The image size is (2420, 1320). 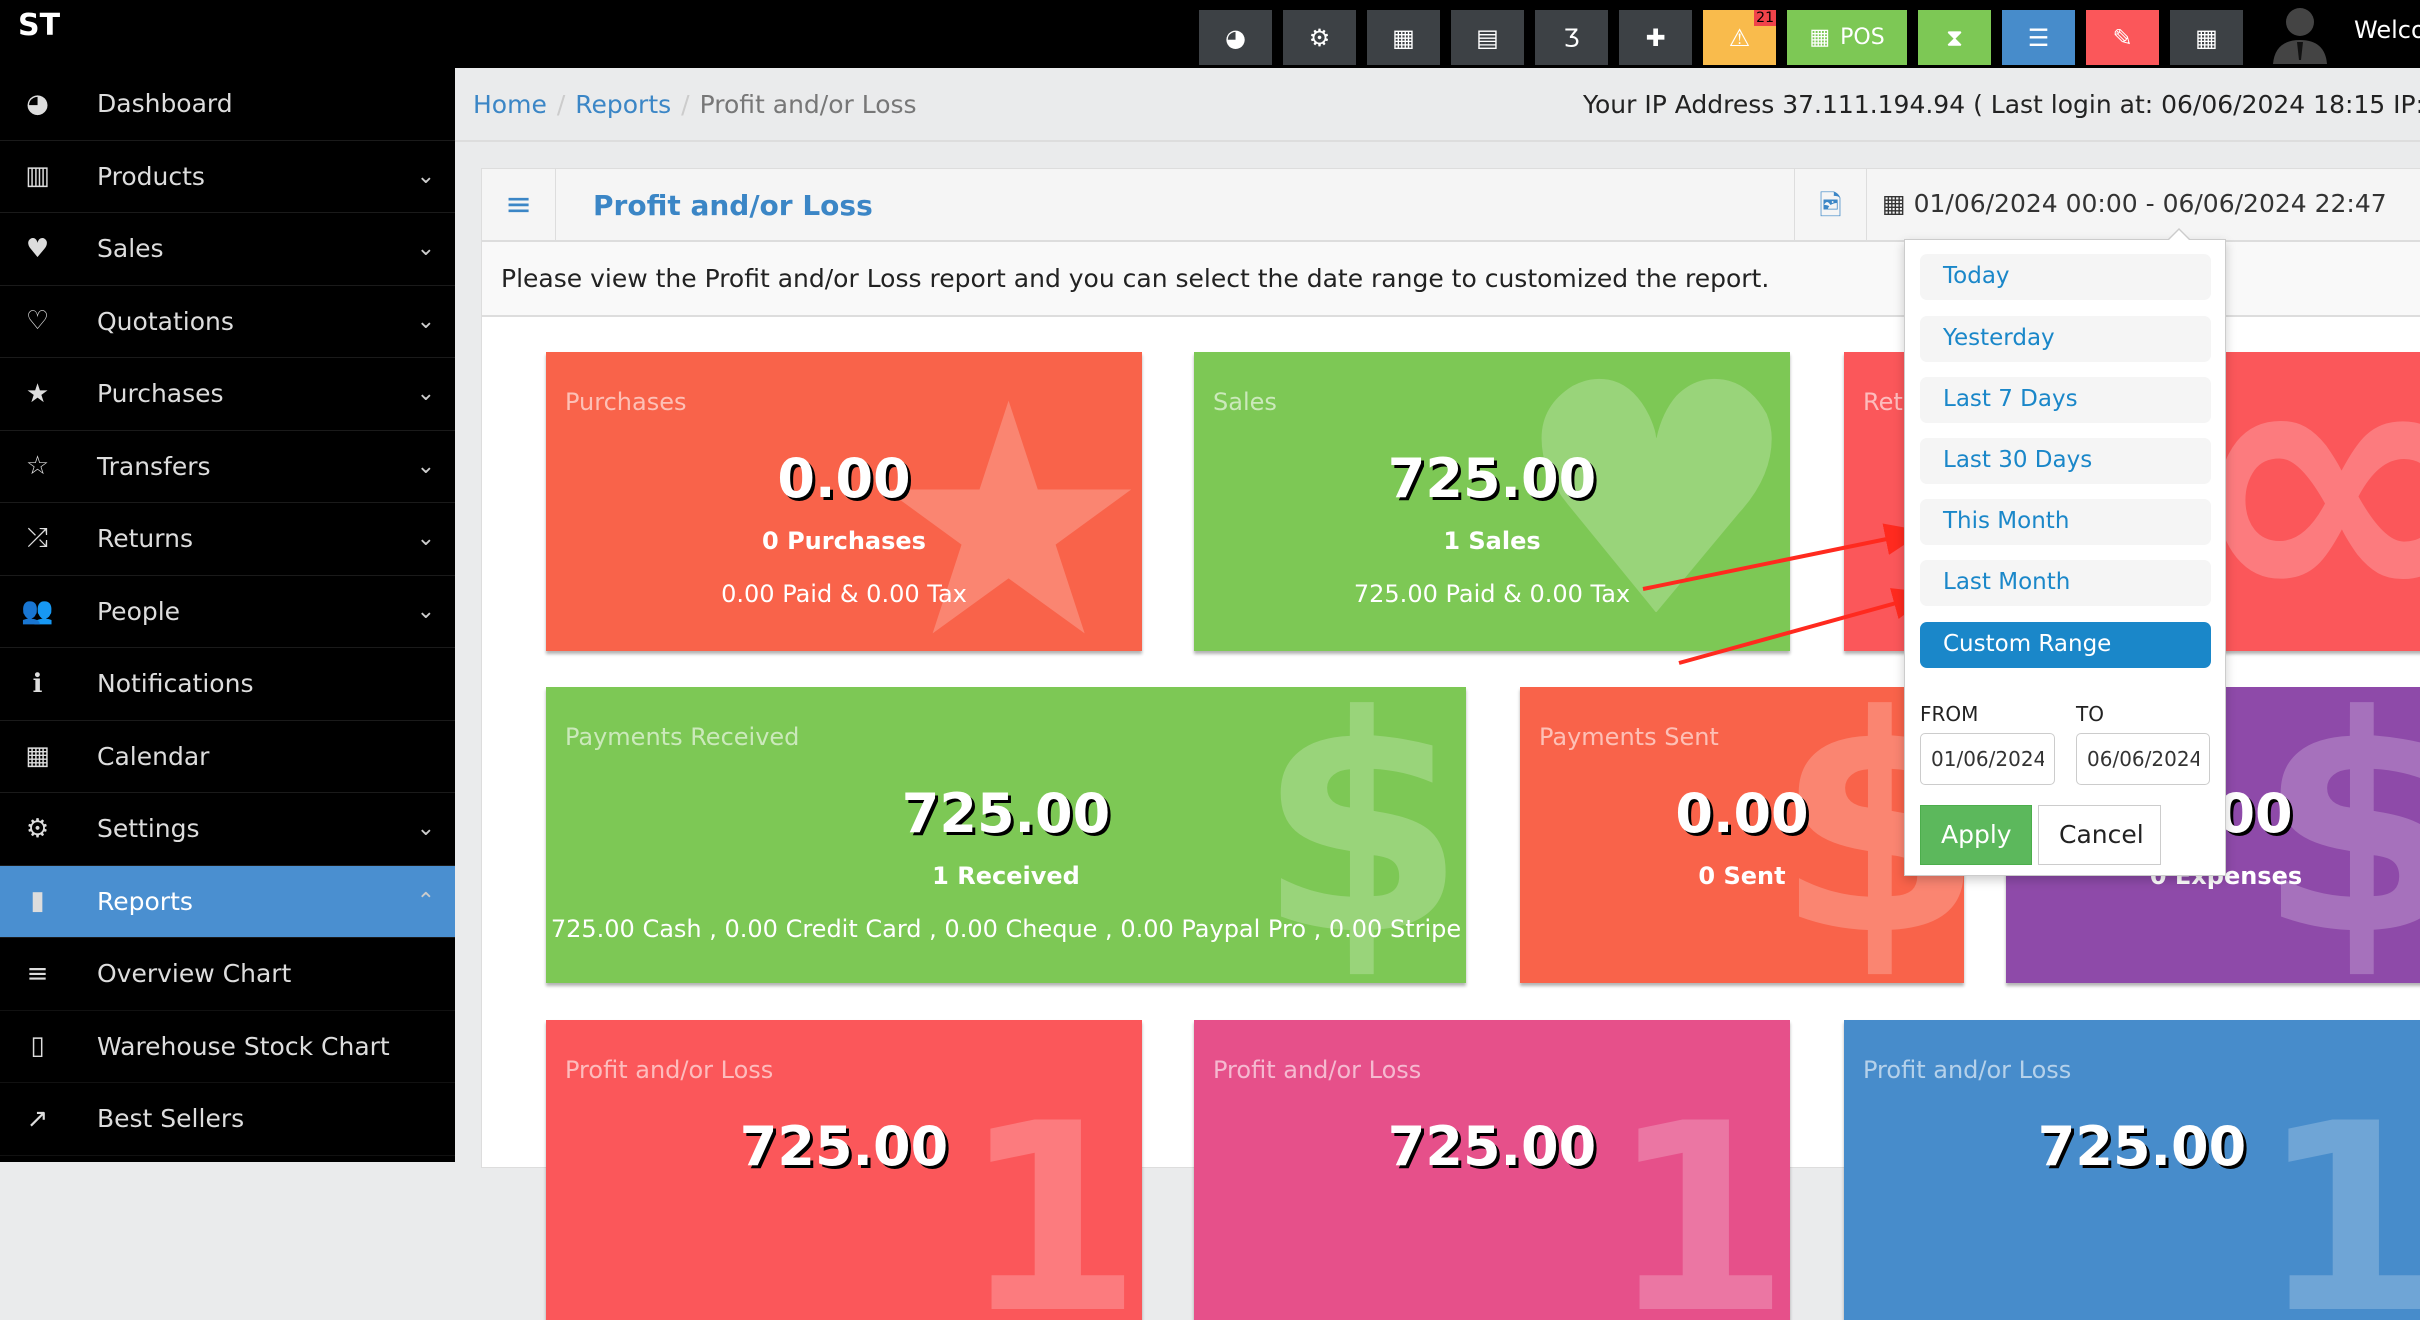 I want to click on date-range-value: 01/06/2024 00:00 - 06/06/2024 22:47, so click(x=2150, y=203).